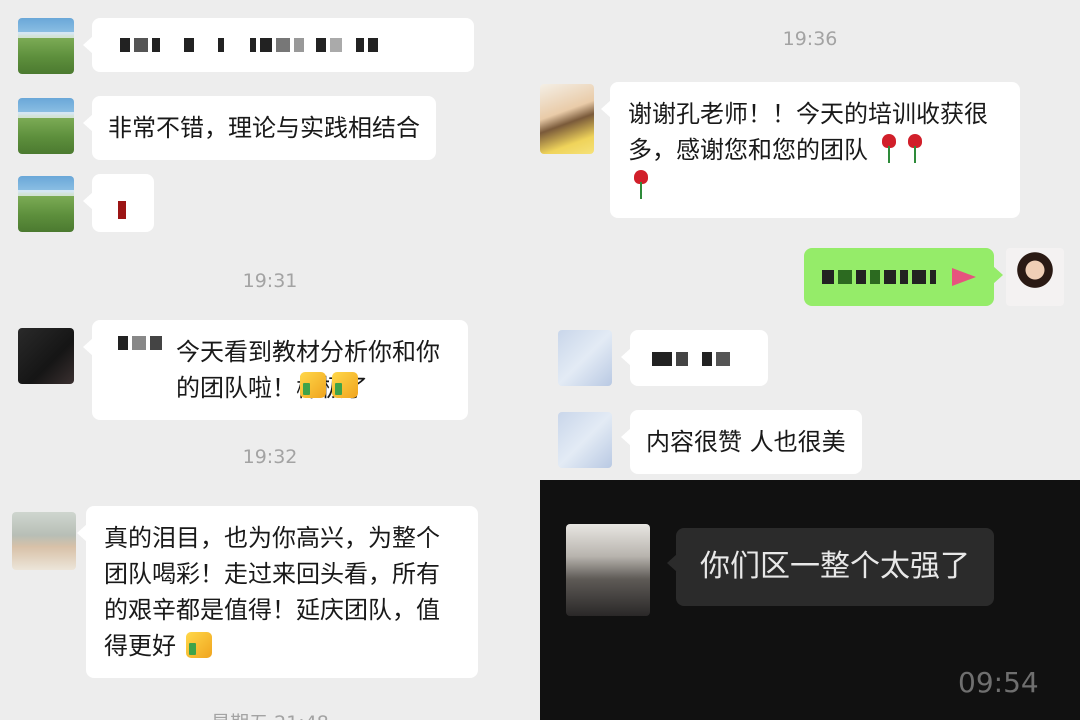  What do you see at coordinates (1035, 277) in the screenshot?
I see `avatar-self` at bounding box center [1035, 277].